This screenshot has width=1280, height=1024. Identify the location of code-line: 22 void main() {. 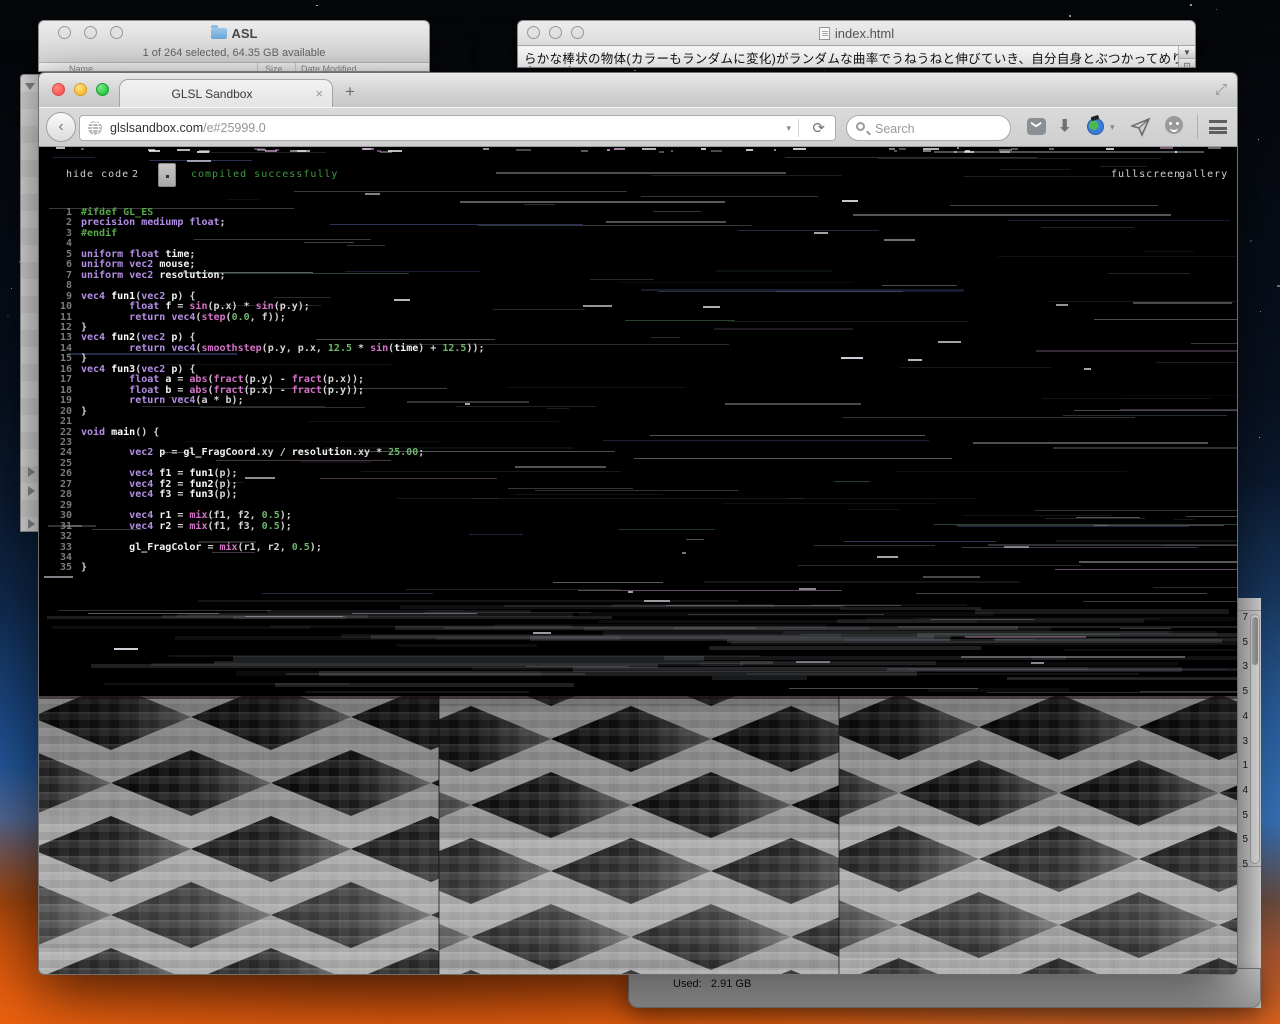
(109, 432).